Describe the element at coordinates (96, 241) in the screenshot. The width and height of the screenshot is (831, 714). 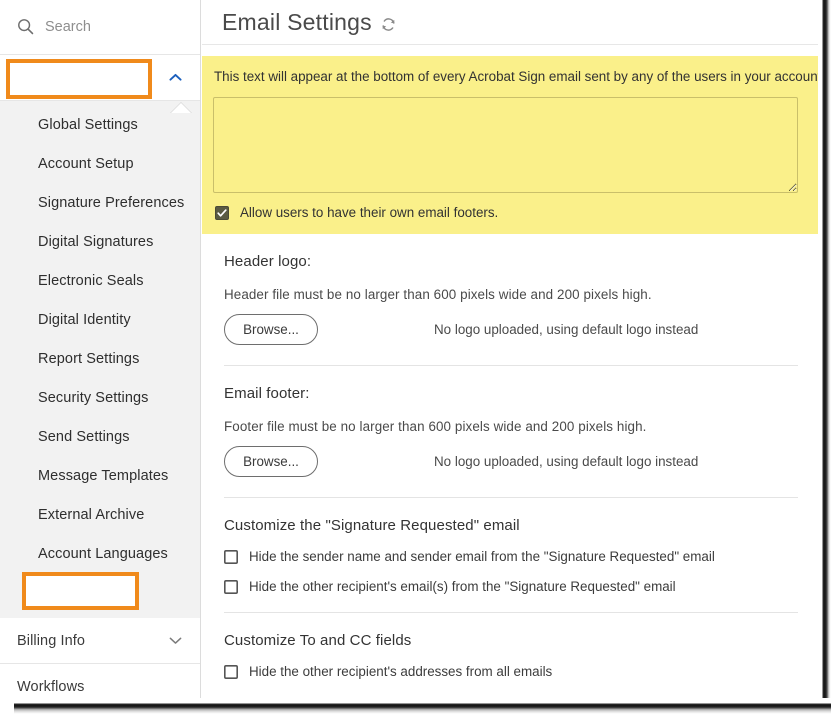
I see `sidebar-item-label: Digital Signatures` at that location.